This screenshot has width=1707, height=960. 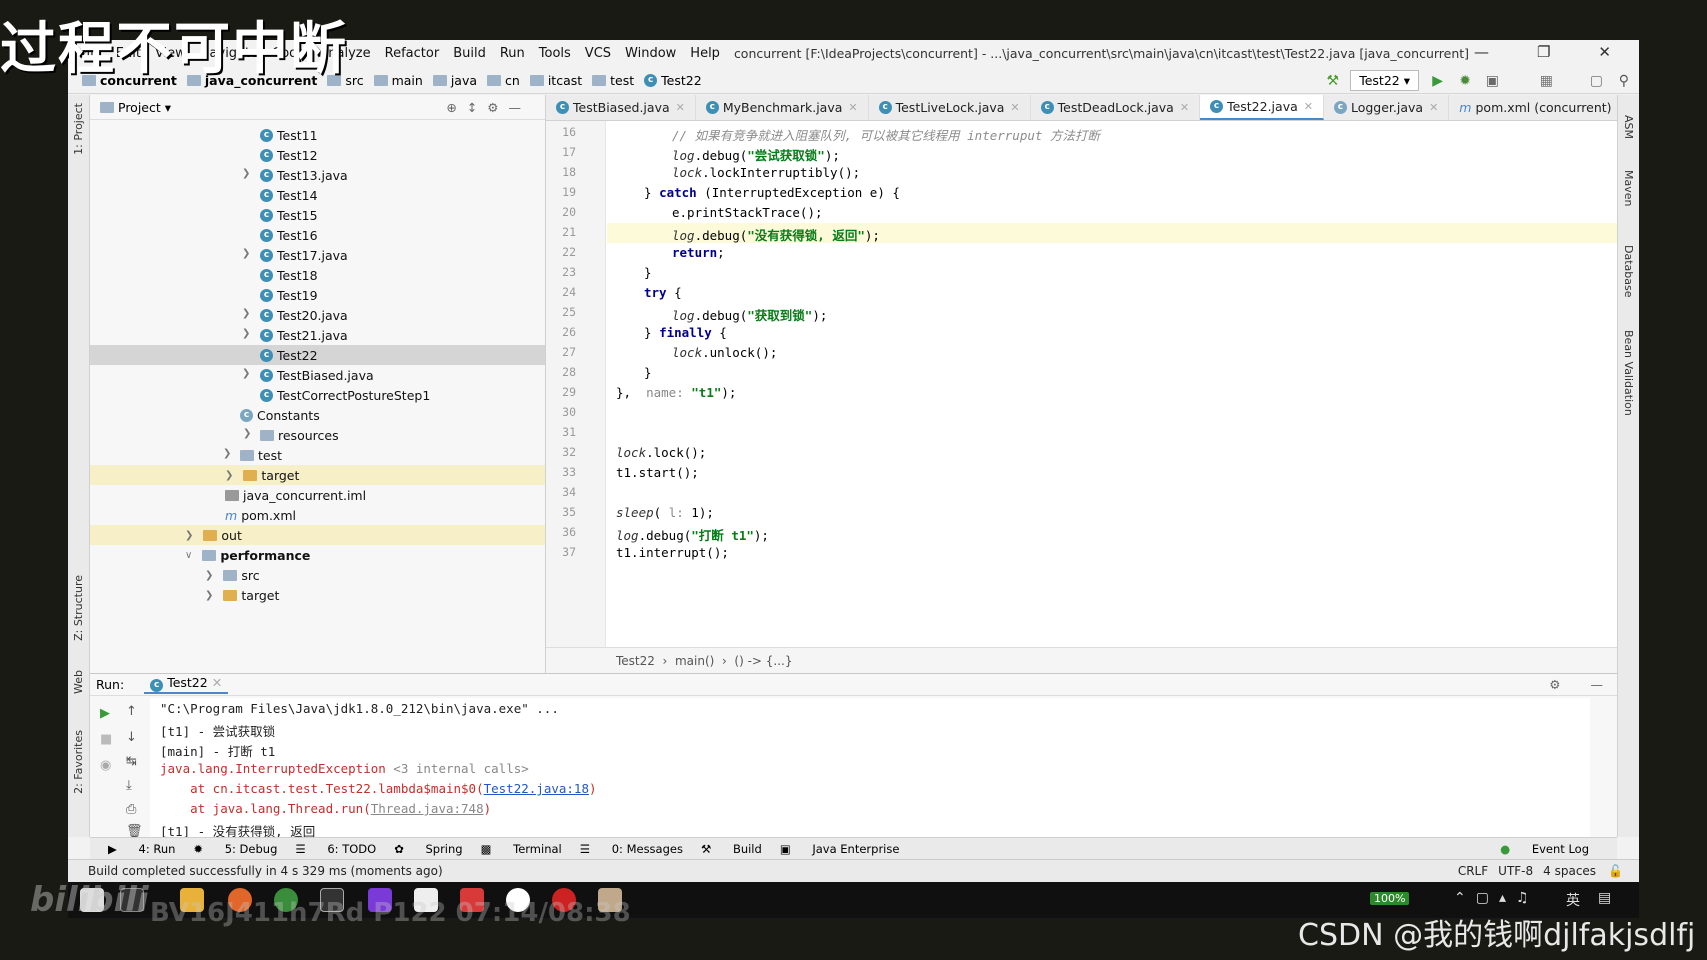 I want to click on crumb-test: test, so click(x=613, y=80).